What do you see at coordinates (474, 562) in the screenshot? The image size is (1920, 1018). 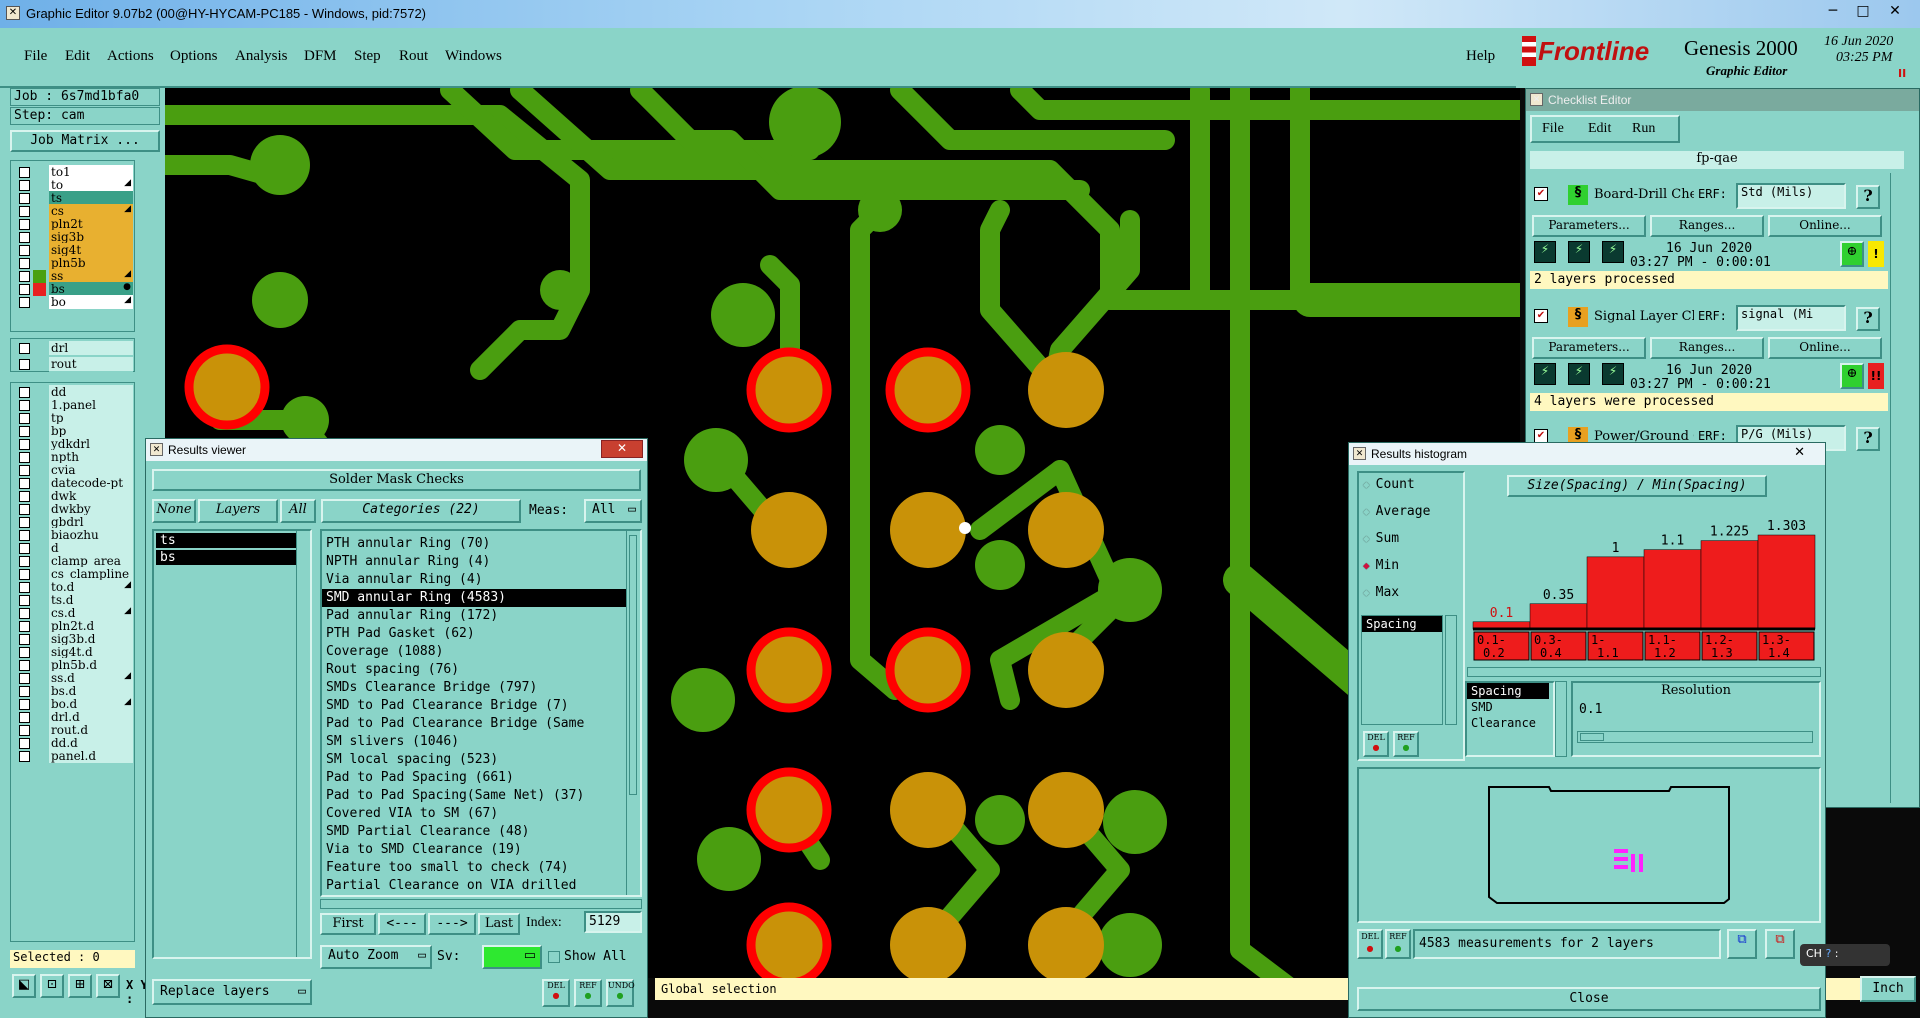 I see `category-item: NPTH annular Ring (4)` at bounding box center [474, 562].